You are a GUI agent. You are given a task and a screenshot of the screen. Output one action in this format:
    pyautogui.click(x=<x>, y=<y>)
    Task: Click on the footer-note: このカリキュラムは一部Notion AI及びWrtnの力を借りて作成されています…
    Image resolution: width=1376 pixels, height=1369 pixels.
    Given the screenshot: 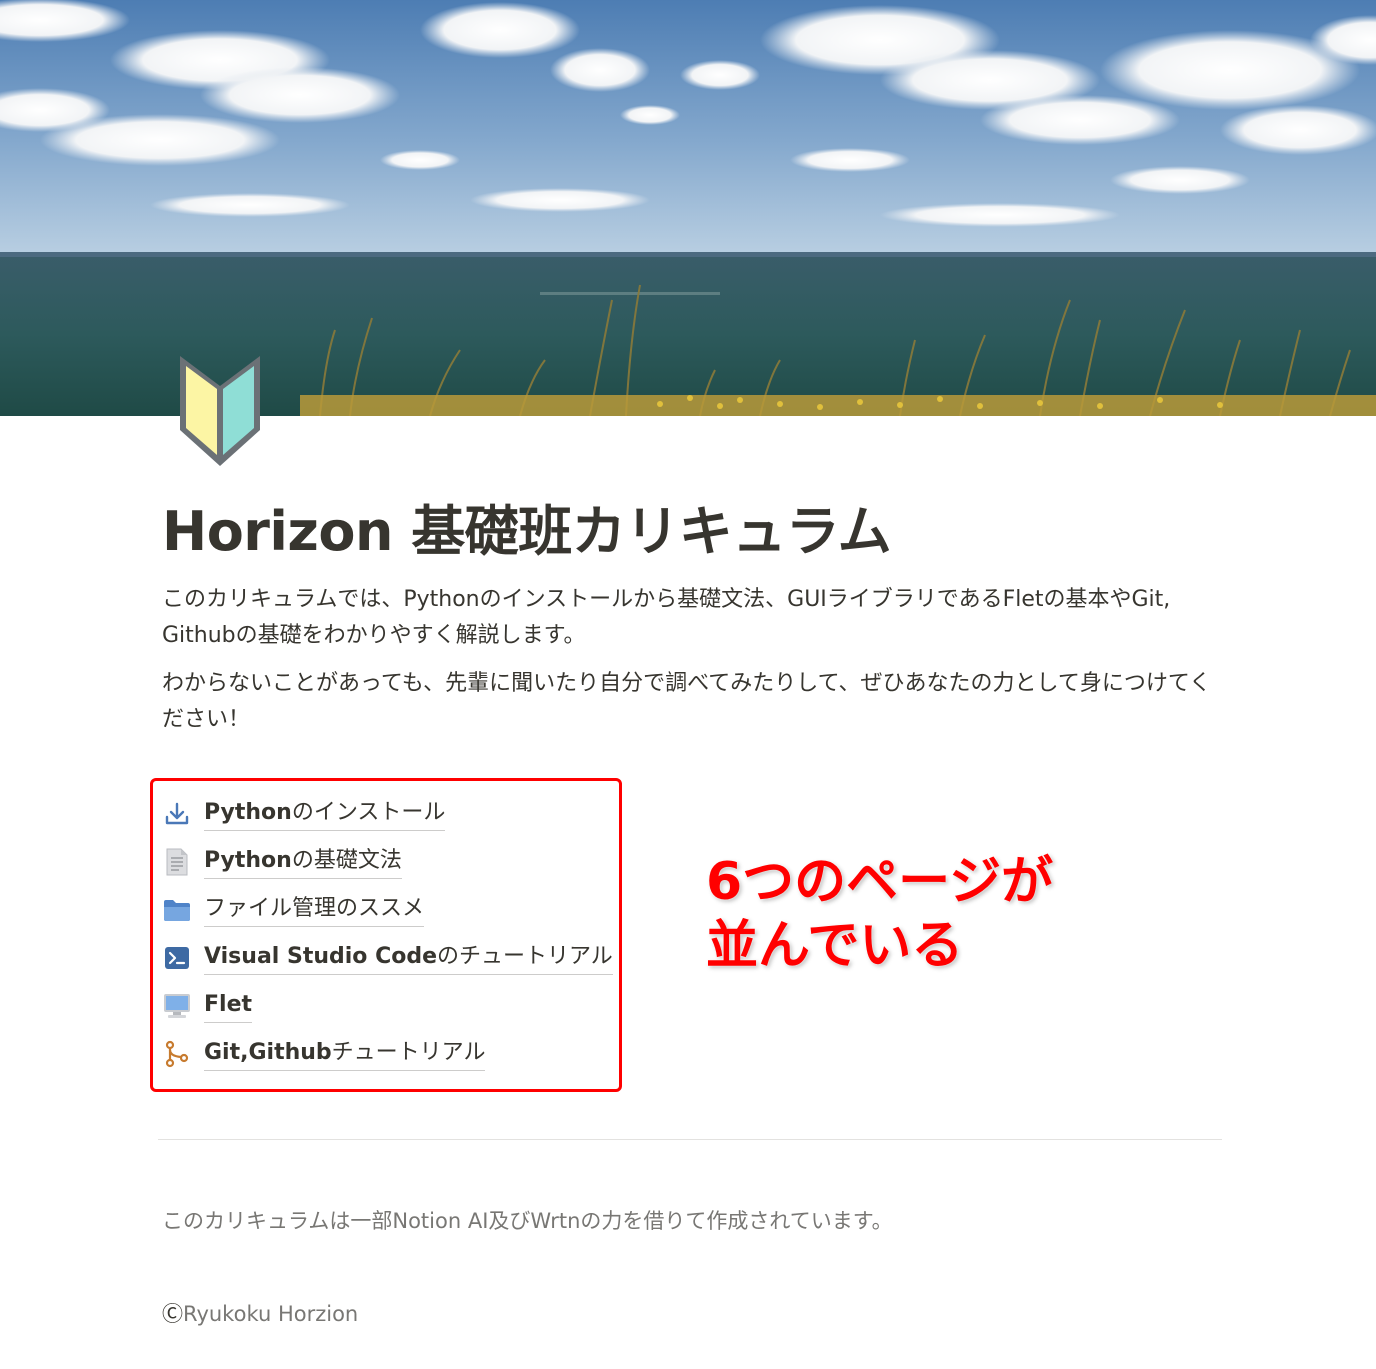 What is the action you would take?
    pyautogui.click(x=527, y=1221)
    